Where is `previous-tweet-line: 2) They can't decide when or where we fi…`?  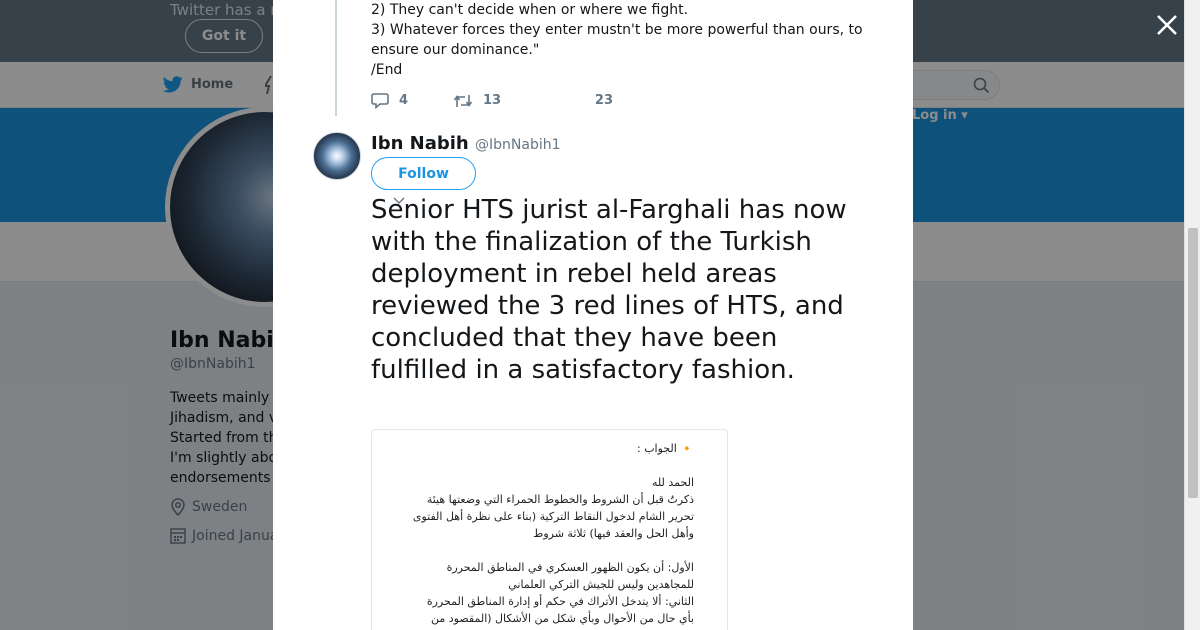 previous-tweet-line: 2) They can't decide when or where we fi… is located at coordinates (530, 10).